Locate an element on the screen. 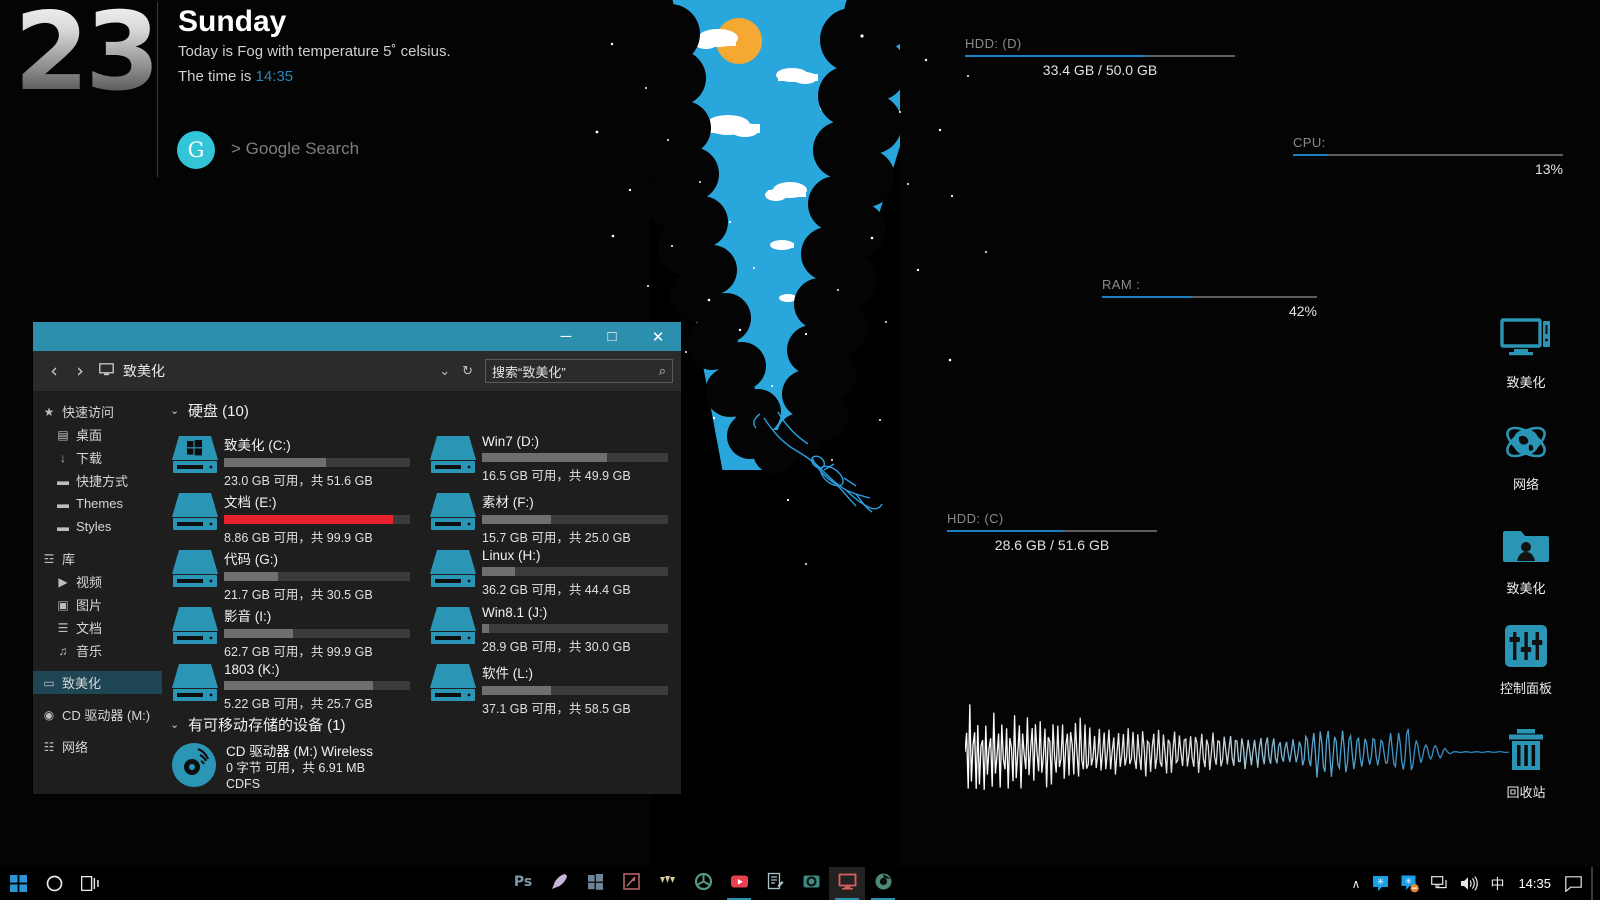 This screenshot has width=1600, height=900. sidebar-item-label: Themes is located at coordinates (99, 503).